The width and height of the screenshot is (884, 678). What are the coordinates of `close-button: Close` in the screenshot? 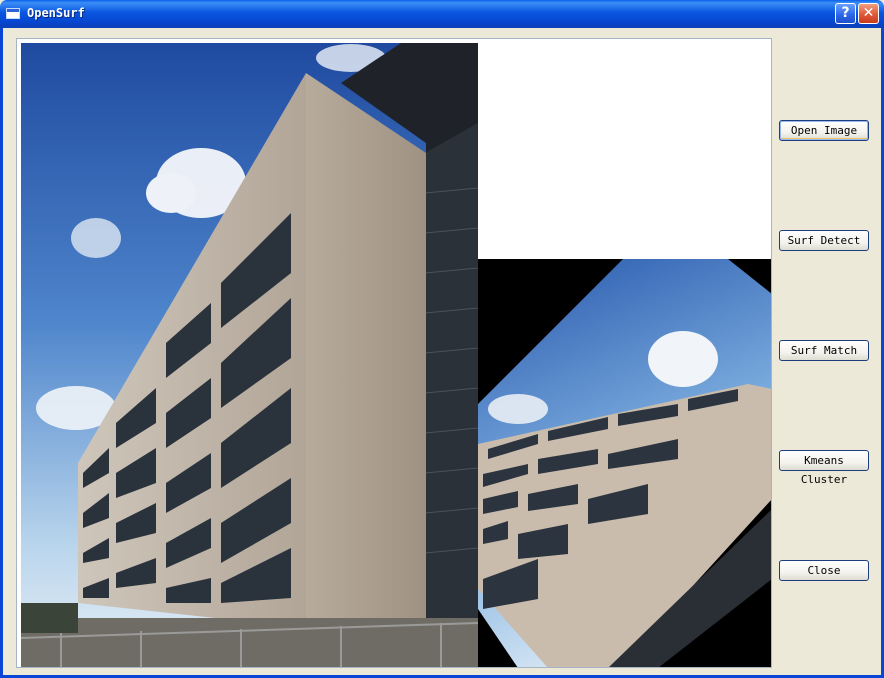 It's located at (824, 570).